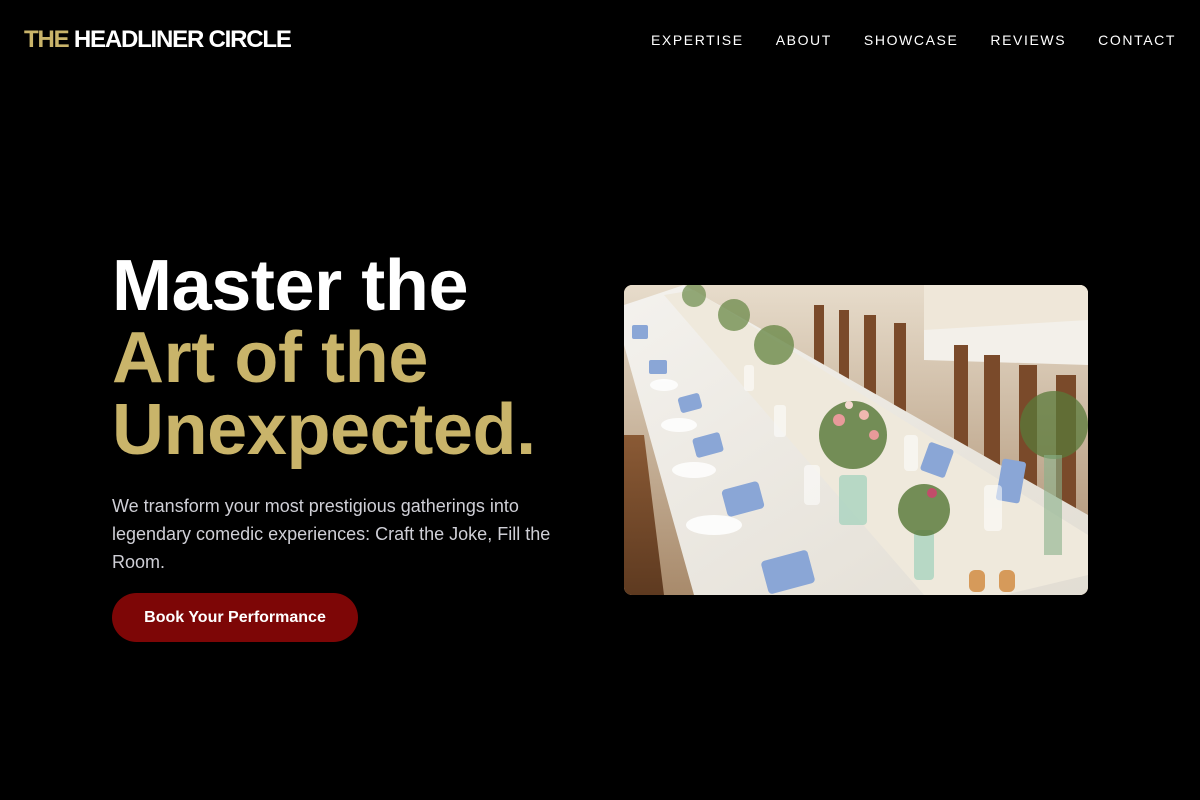  Describe the element at coordinates (47, 39) in the screenshot. I see `brand-logo-accent: THE` at that location.